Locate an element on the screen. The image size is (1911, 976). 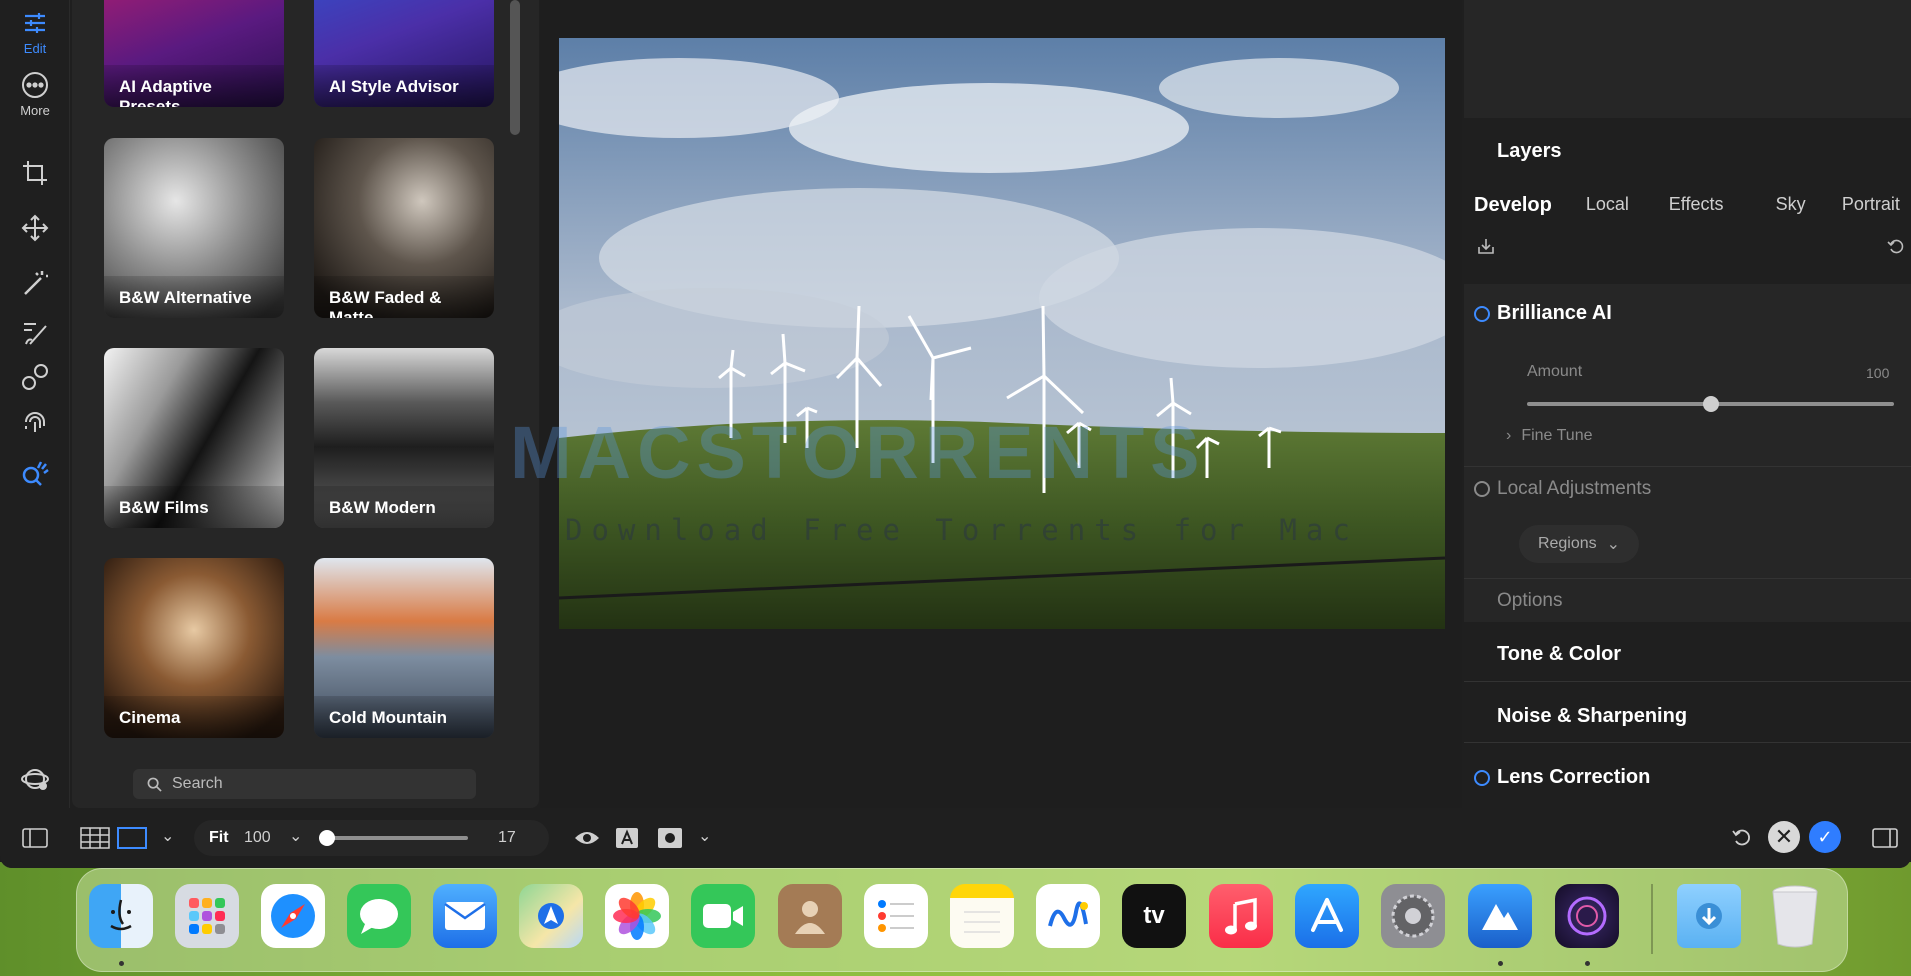
reset-icon is located at coordinates (1896, 246).